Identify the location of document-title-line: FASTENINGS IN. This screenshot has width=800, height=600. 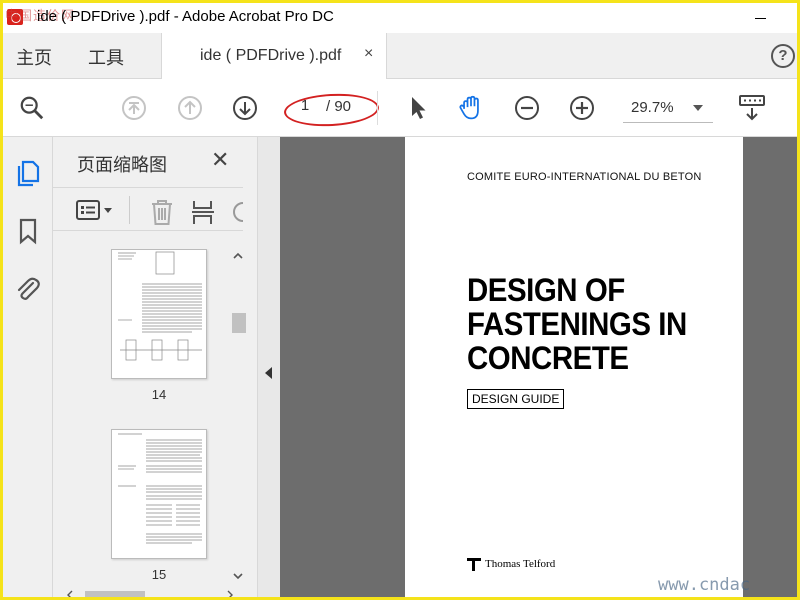
(577, 324).